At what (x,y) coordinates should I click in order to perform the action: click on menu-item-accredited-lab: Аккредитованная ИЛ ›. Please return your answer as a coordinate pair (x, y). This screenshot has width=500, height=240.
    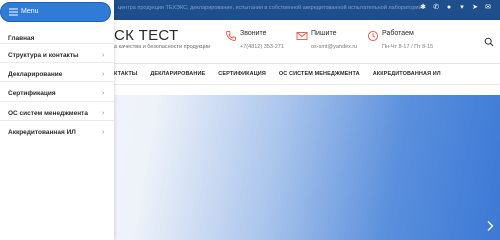
    Looking at the image, I should click on (57, 133).